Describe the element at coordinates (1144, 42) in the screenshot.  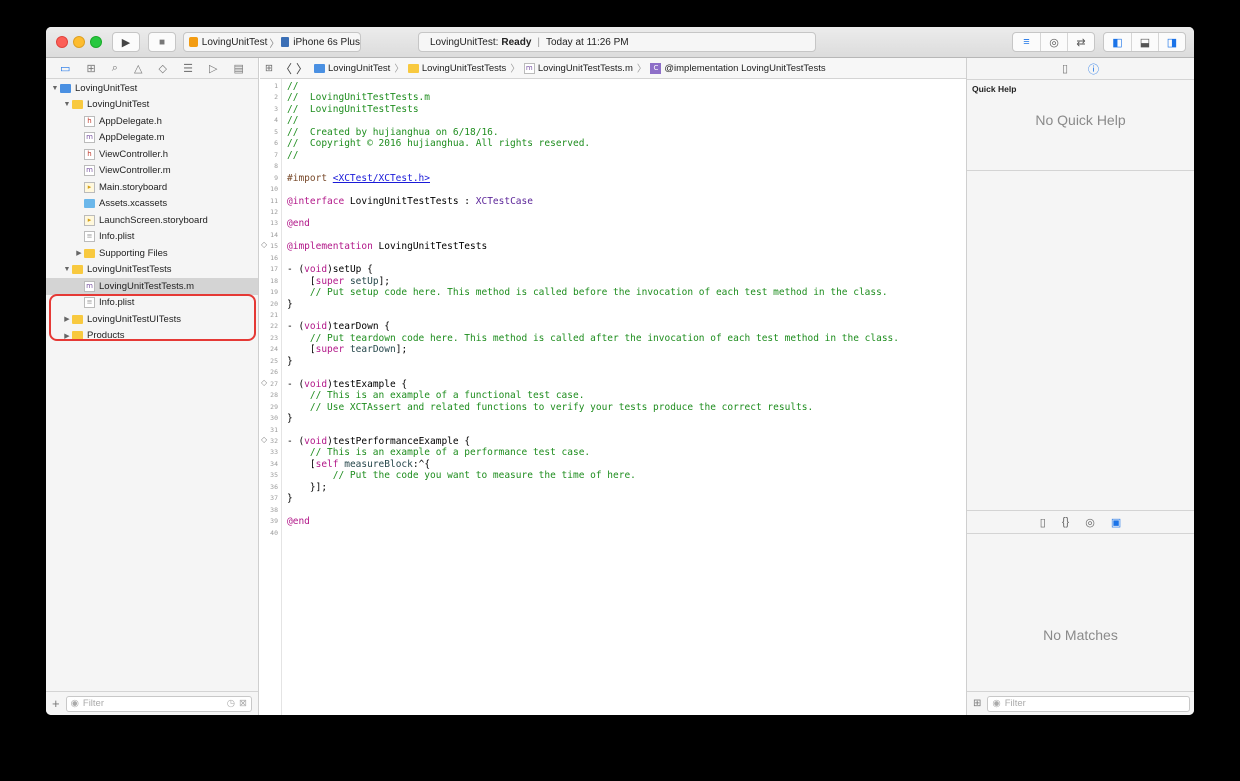
I see `debug-toggle-icon: ⬓` at that location.